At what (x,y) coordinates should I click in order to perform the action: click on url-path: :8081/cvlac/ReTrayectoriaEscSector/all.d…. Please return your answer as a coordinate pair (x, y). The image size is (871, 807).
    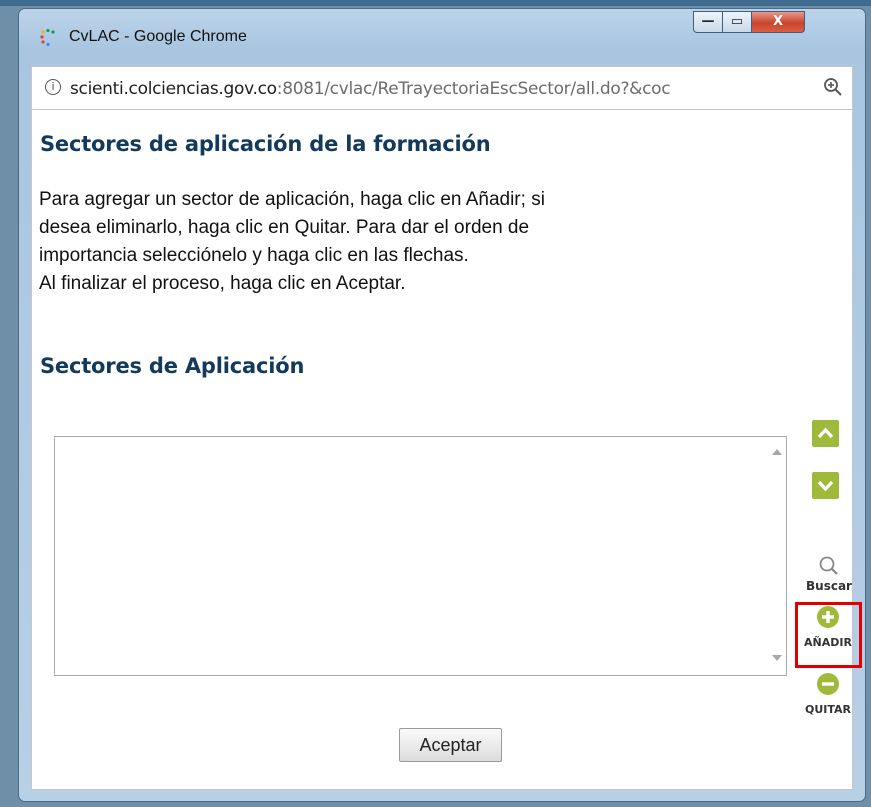
    Looking at the image, I should click on (473, 89).